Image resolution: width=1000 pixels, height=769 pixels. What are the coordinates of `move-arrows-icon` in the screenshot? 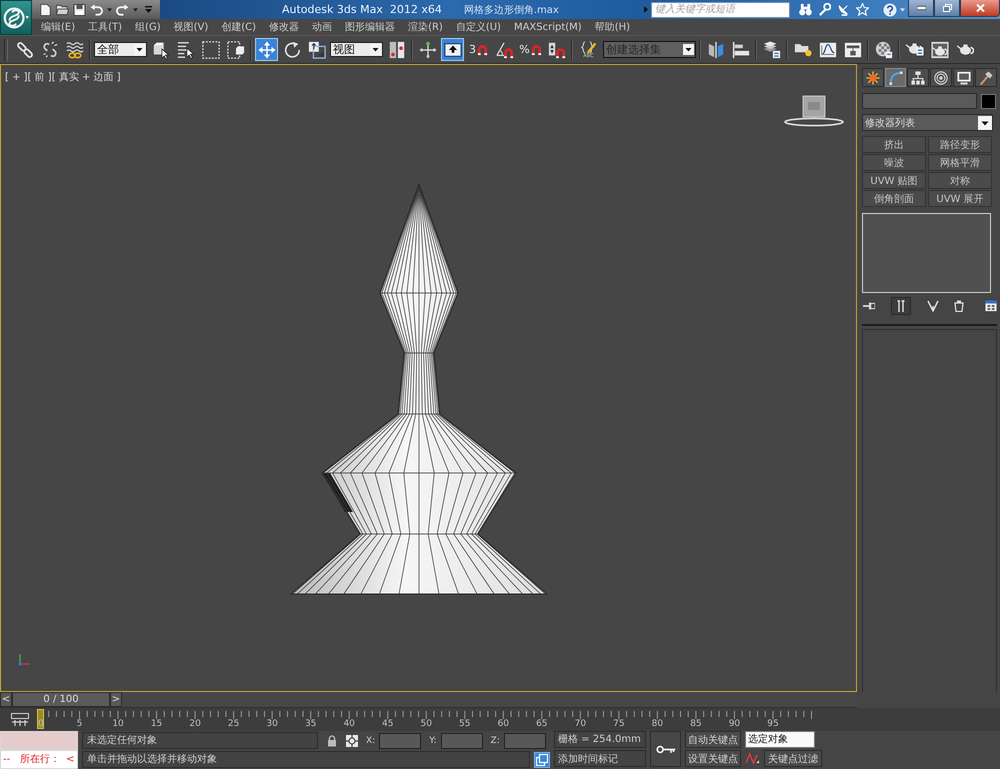 It's located at (267, 49).